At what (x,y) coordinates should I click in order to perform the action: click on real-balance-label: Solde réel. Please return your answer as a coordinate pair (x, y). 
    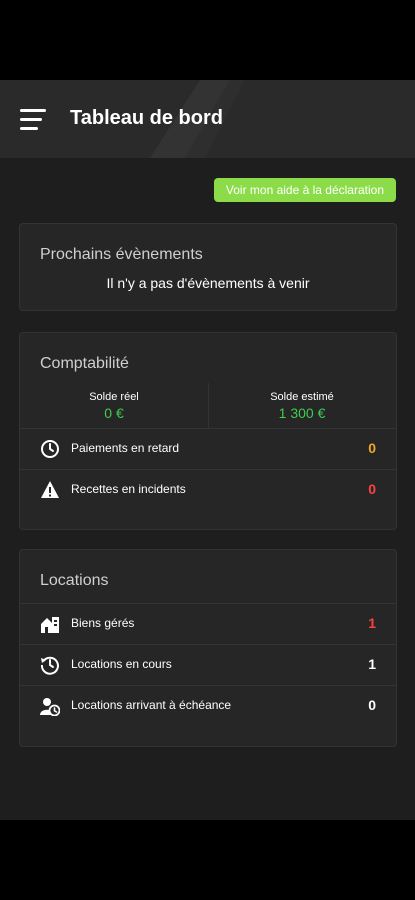
    Looking at the image, I should click on (114, 397).